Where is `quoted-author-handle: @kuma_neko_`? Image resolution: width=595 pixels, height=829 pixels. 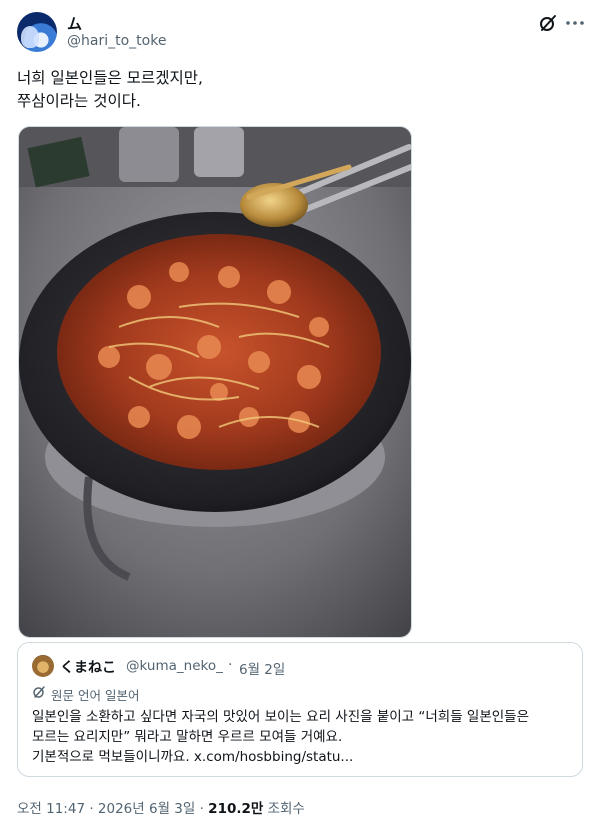
quoted-author-handle: @kuma_neko_ is located at coordinates (174, 666).